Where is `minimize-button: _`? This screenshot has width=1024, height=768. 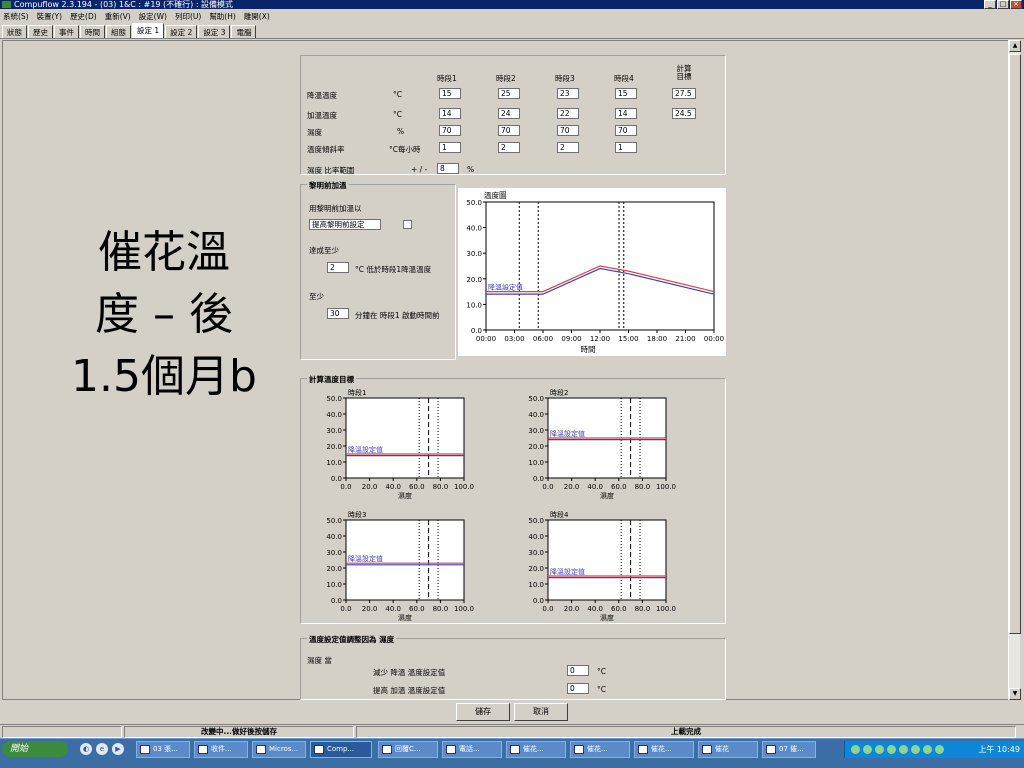
minimize-button: _ is located at coordinates (990, 4).